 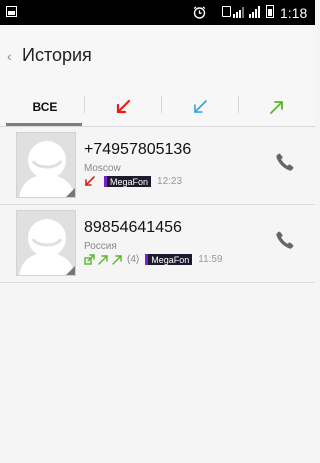 What do you see at coordinates (133, 259) in the screenshot?
I see `call-count: (4)` at bounding box center [133, 259].